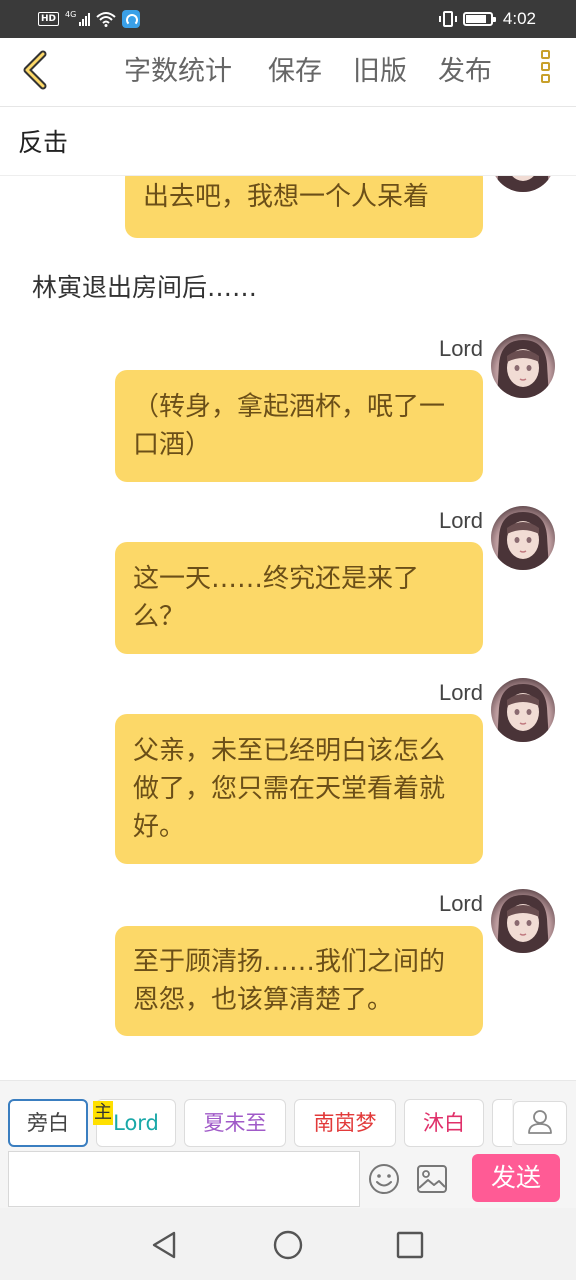 The image size is (576, 1280). I want to click on editor-toolbar: 字数统计 保存 旧版 发布, so click(288, 72).